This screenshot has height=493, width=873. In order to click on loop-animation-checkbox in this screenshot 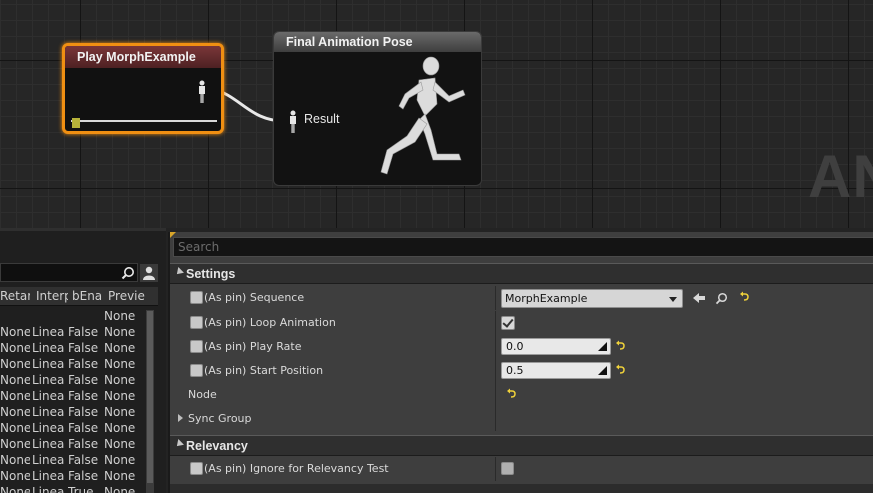, I will do `click(508, 323)`.